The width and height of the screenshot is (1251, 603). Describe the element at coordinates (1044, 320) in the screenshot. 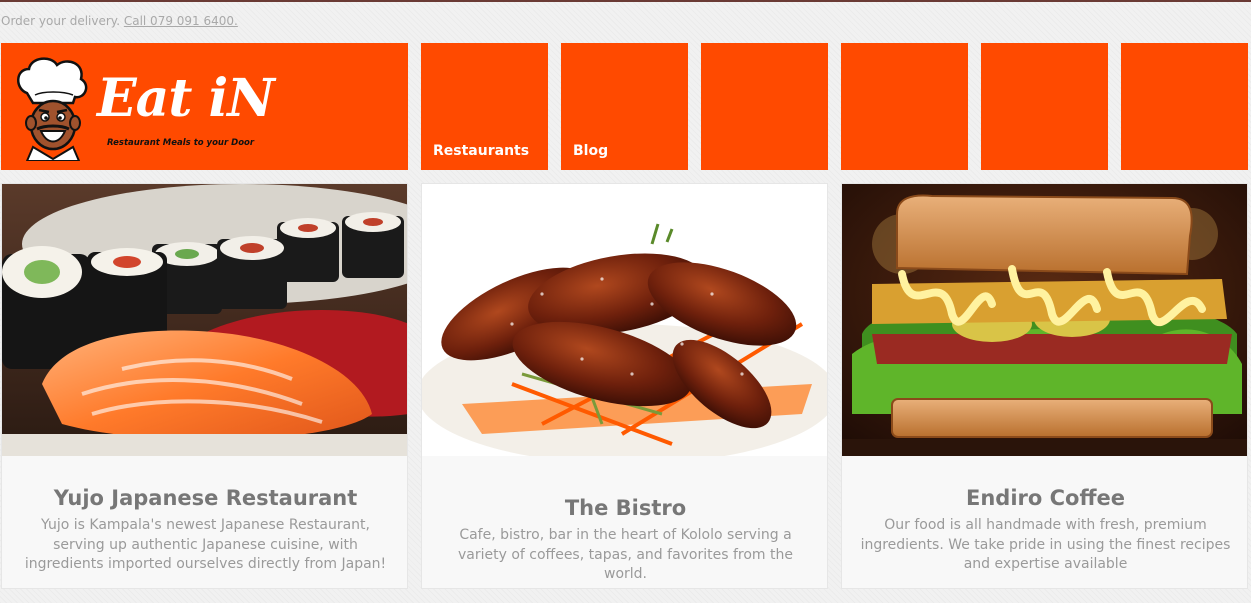

I see `sandwich-photo` at that location.